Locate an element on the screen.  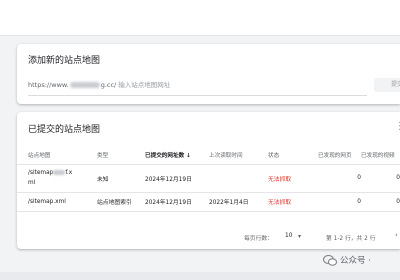
top-bar is located at coordinates (200, 18).